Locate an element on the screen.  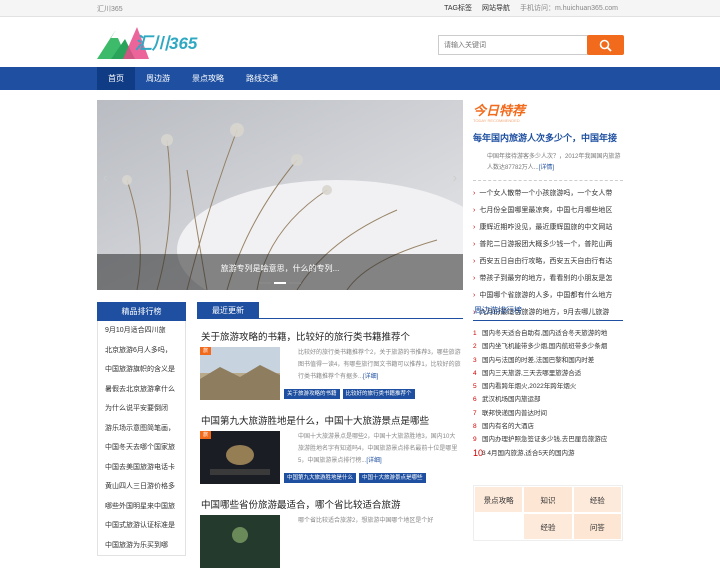
today-badge-sub: TODAY RECOMMENDED is located at coordinates (496, 120).